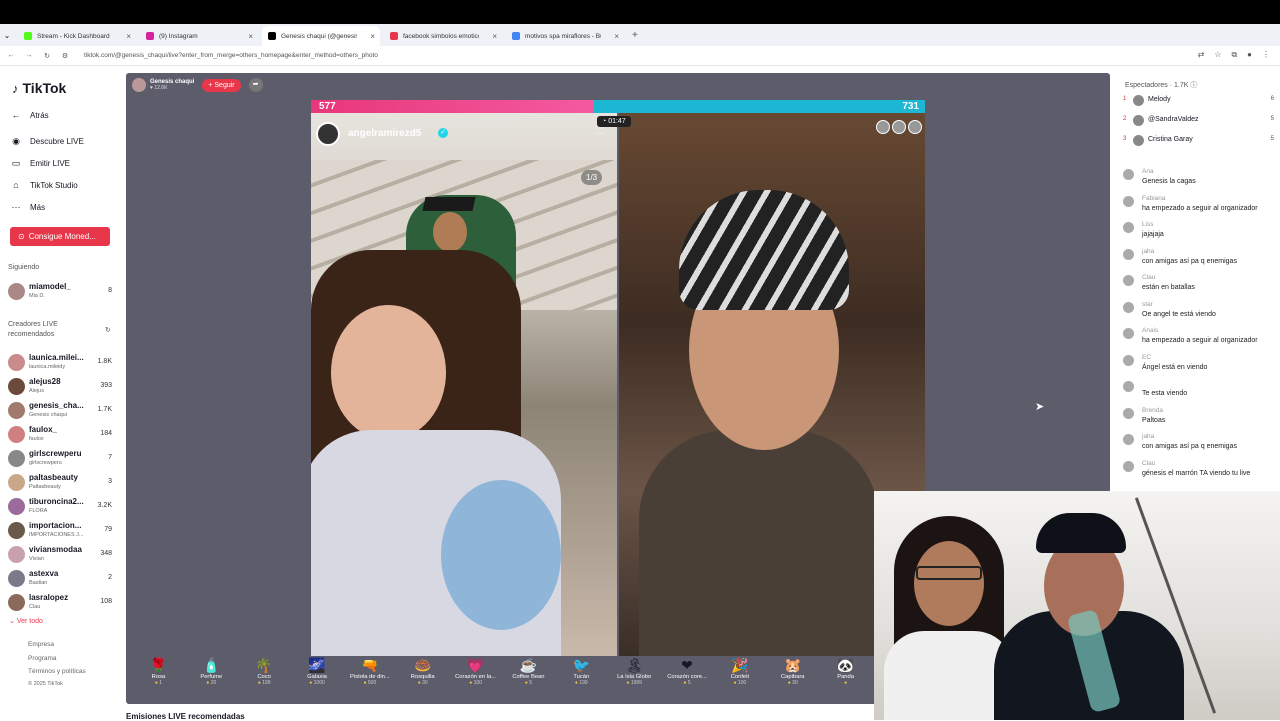  What do you see at coordinates (422, 679) in the screenshot?
I see `gift-item: 🍩 Rosquilla ● 30` at bounding box center [422, 679].